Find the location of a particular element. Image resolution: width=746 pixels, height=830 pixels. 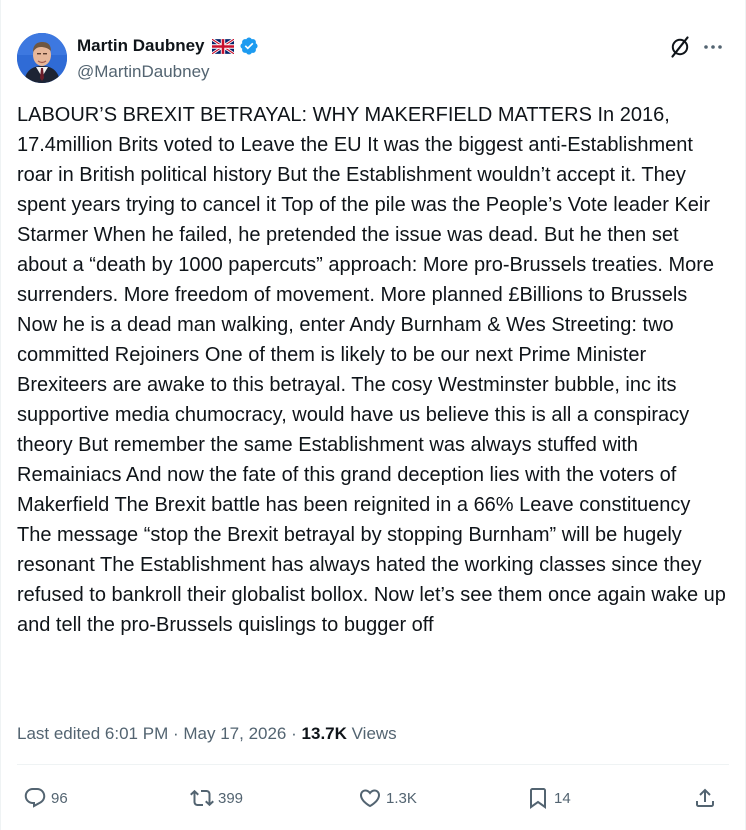

tweet-actions: 96 399 1.3K 14 is located at coordinates (373, 798).